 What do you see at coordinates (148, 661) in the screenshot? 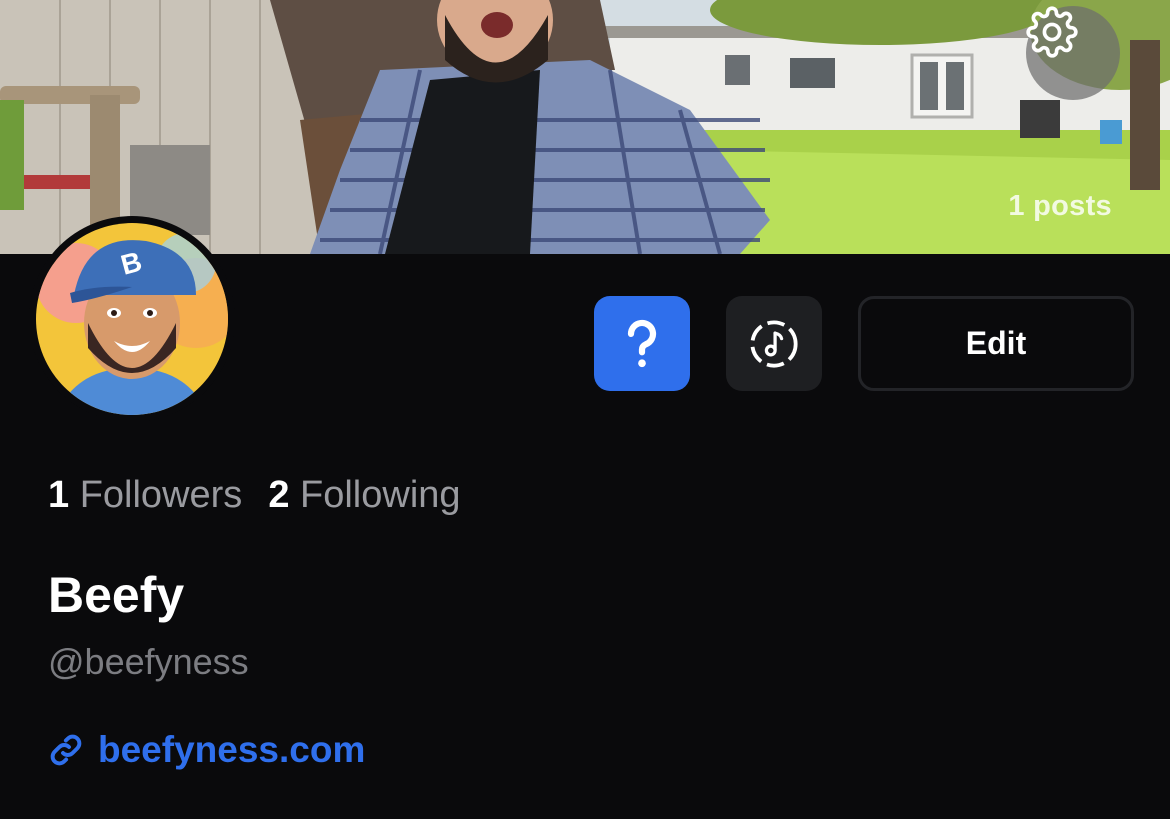
I see `user-handle: @beefyness` at bounding box center [148, 661].